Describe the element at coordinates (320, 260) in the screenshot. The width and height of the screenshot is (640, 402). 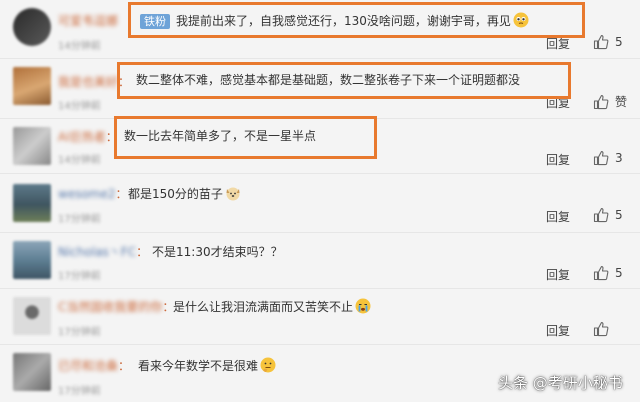
I see `comment-item: Nicholas丶FC： 17分钟前 不是11:30才结束吗？？ 回复 5` at that location.